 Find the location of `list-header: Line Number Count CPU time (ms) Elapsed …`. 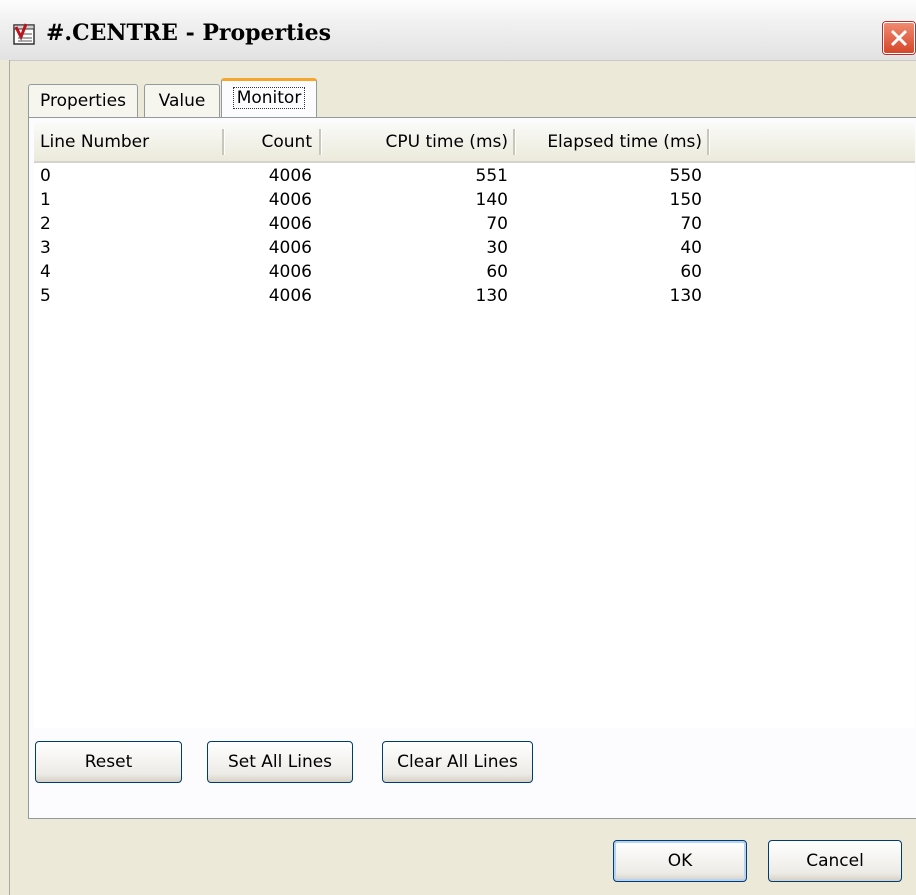

list-header: Line Number Count CPU time (ms) Elapsed … is located at coordinates (474, 143).